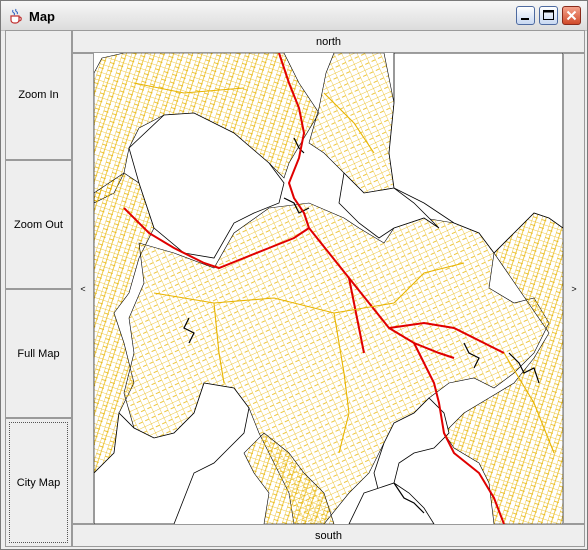  I want to click on close-button, so click(571, 15).